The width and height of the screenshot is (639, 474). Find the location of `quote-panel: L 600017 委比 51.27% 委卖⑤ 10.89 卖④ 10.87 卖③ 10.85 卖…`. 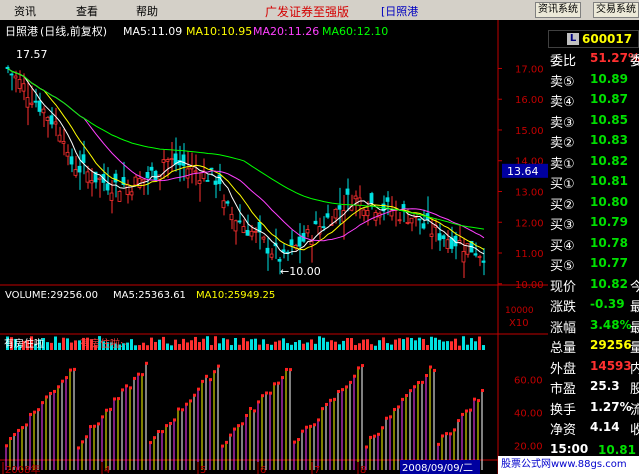

quote-panel: L 600017 委比 51.27% 委卖⑤ 10.89 卖④ 10.87 卖③ 10.85 卖… is located at coordinates (593, 252).